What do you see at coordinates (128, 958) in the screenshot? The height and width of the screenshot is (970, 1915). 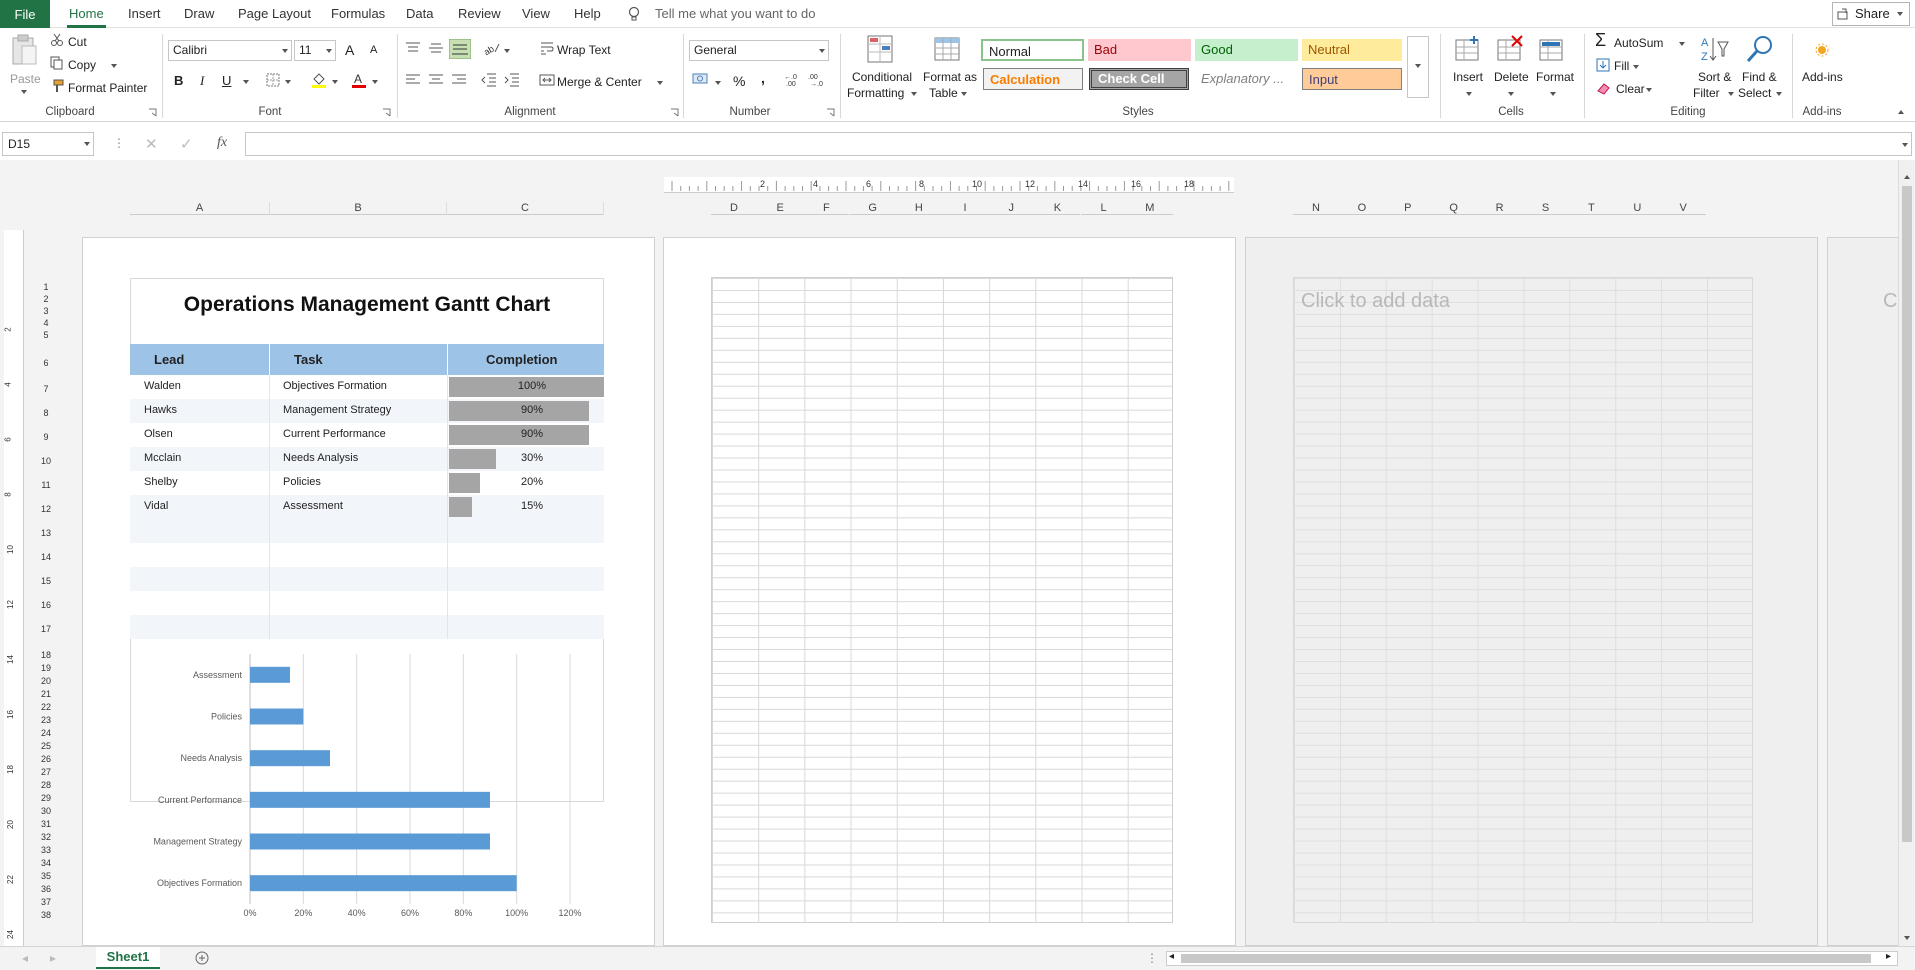 I see `sheet-tab-sheet1: Sheet1` at bounding box center [128, 958].